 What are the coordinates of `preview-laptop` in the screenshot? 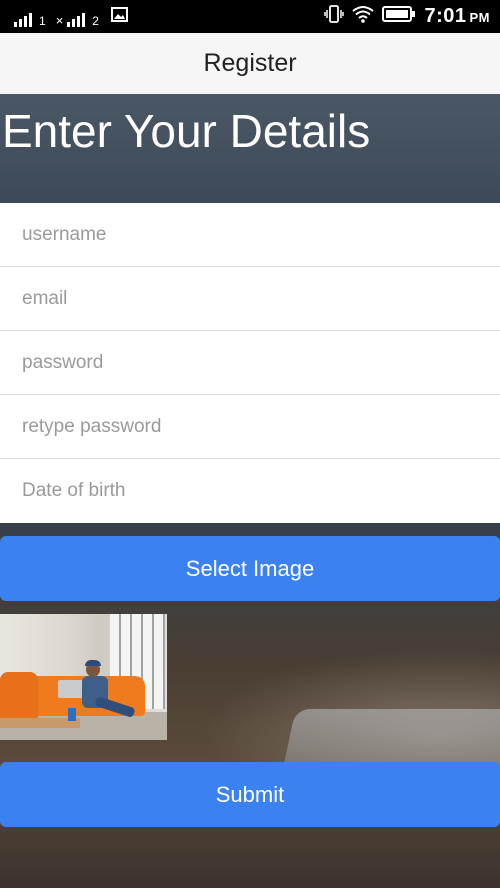 It's located at (71, 689).